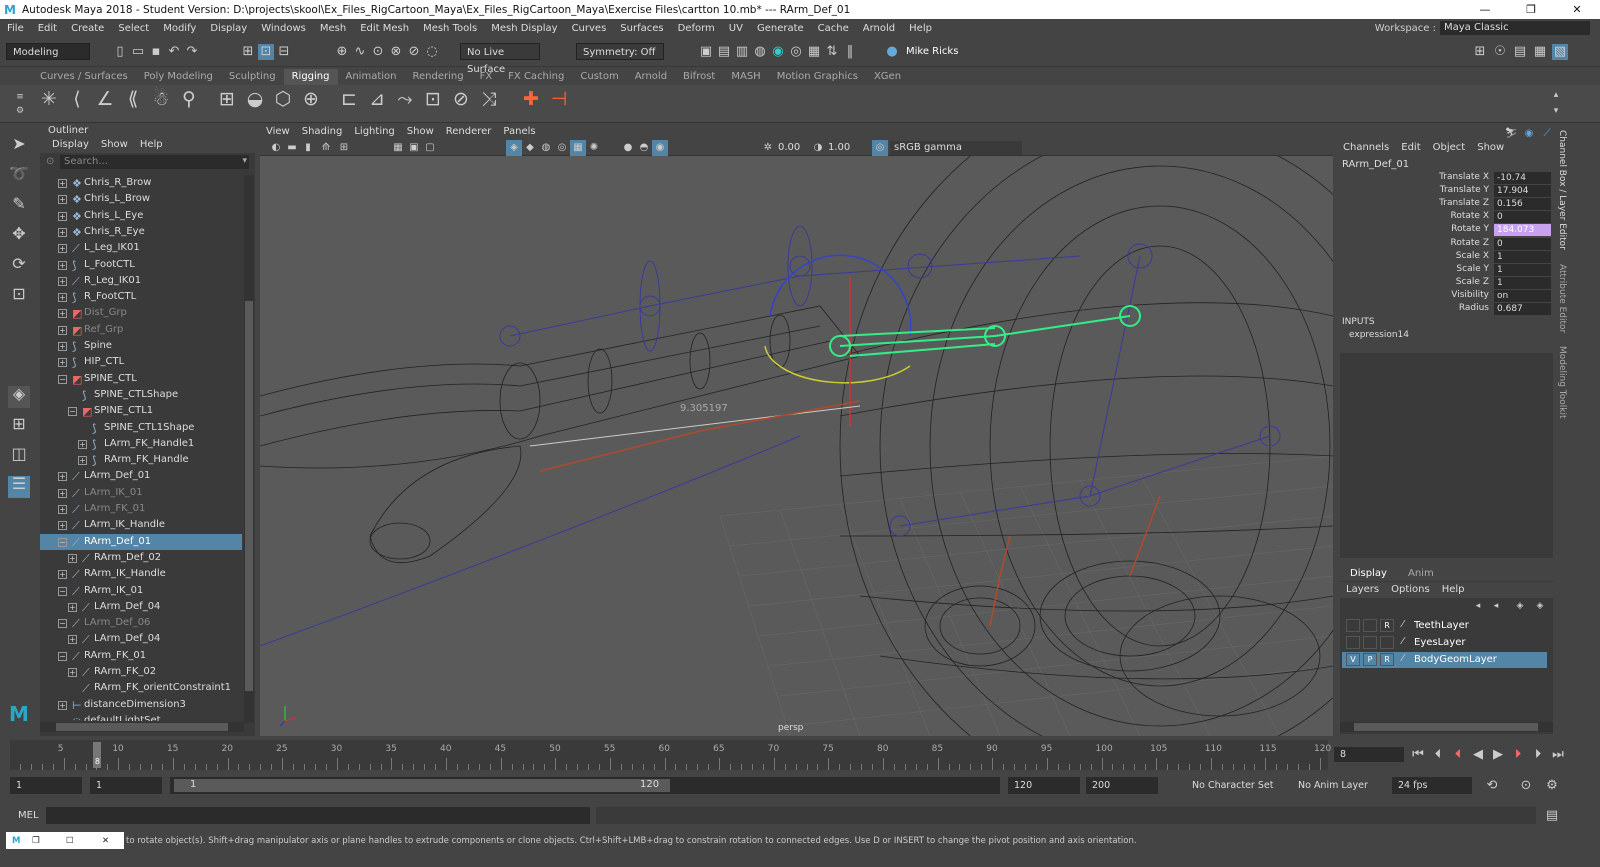  I want to click on minimize-button: —, so click(1485, 9).